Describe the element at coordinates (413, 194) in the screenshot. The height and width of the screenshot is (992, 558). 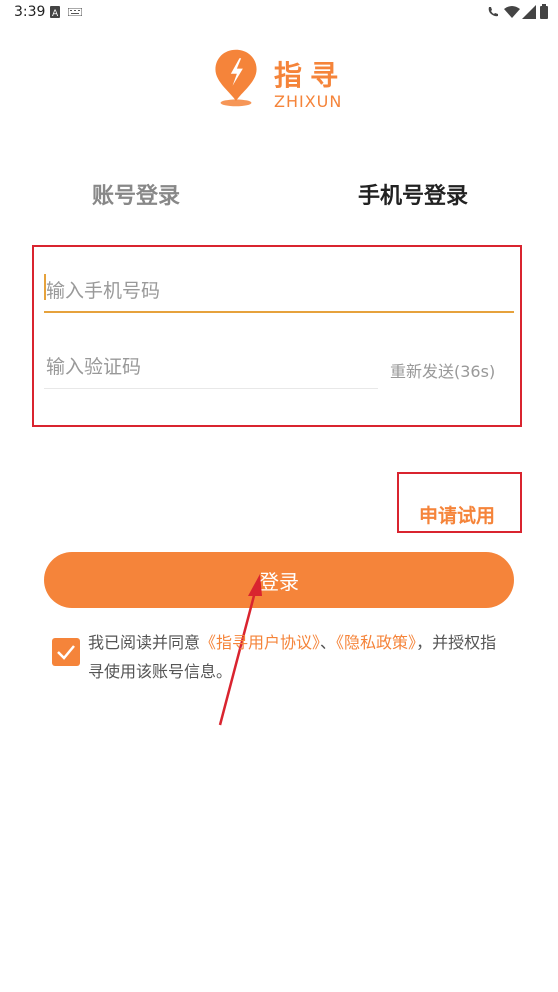
I see `tab-phone-login: 手机号登录` at that location.